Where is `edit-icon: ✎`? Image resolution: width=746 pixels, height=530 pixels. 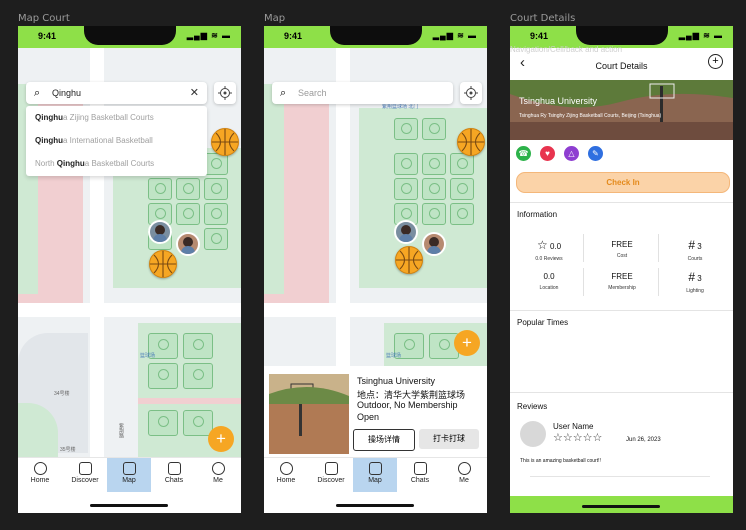 edit-icon: ✎ is located at coordinates (595, 153).